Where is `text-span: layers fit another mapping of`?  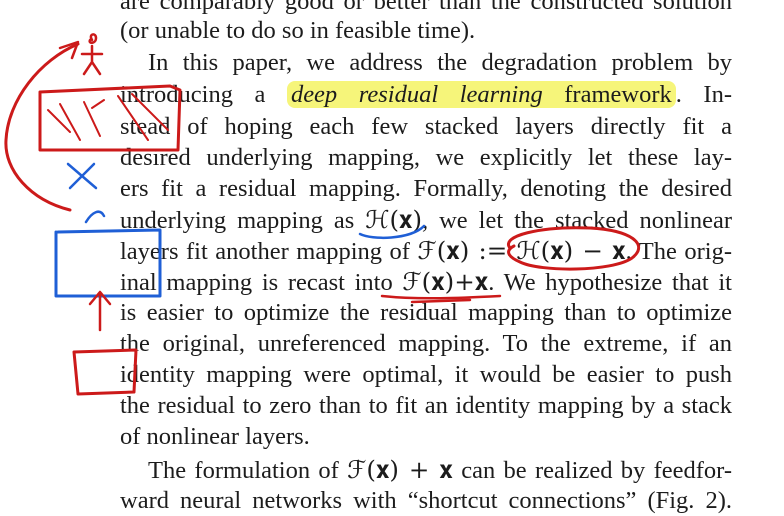 text-span: layers fit another mapping of is located at coordinates (269, 251).